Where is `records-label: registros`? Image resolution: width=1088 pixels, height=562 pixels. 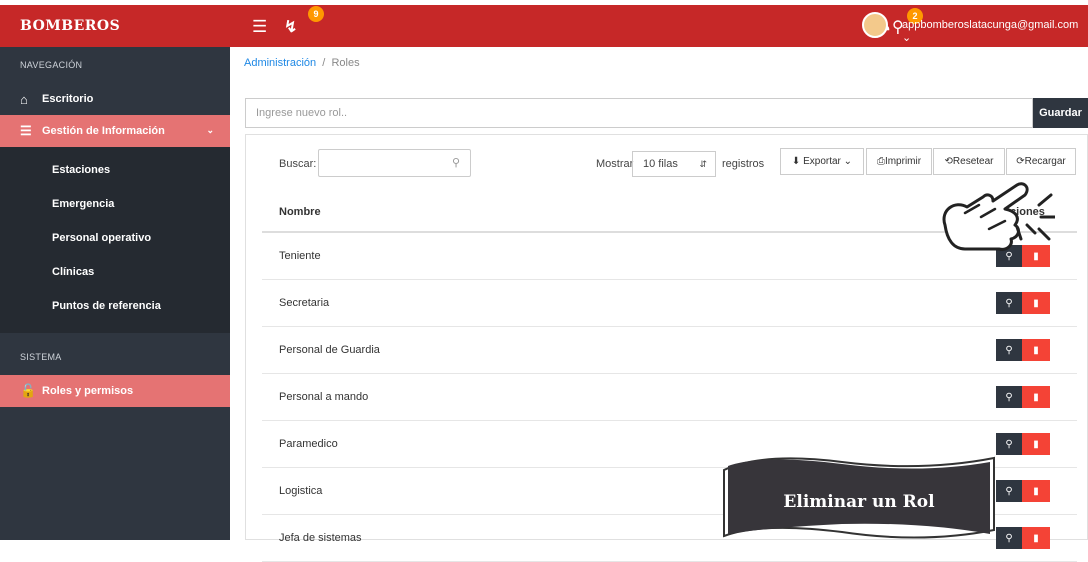 records-label: registros is located at coordinates (743, 164).